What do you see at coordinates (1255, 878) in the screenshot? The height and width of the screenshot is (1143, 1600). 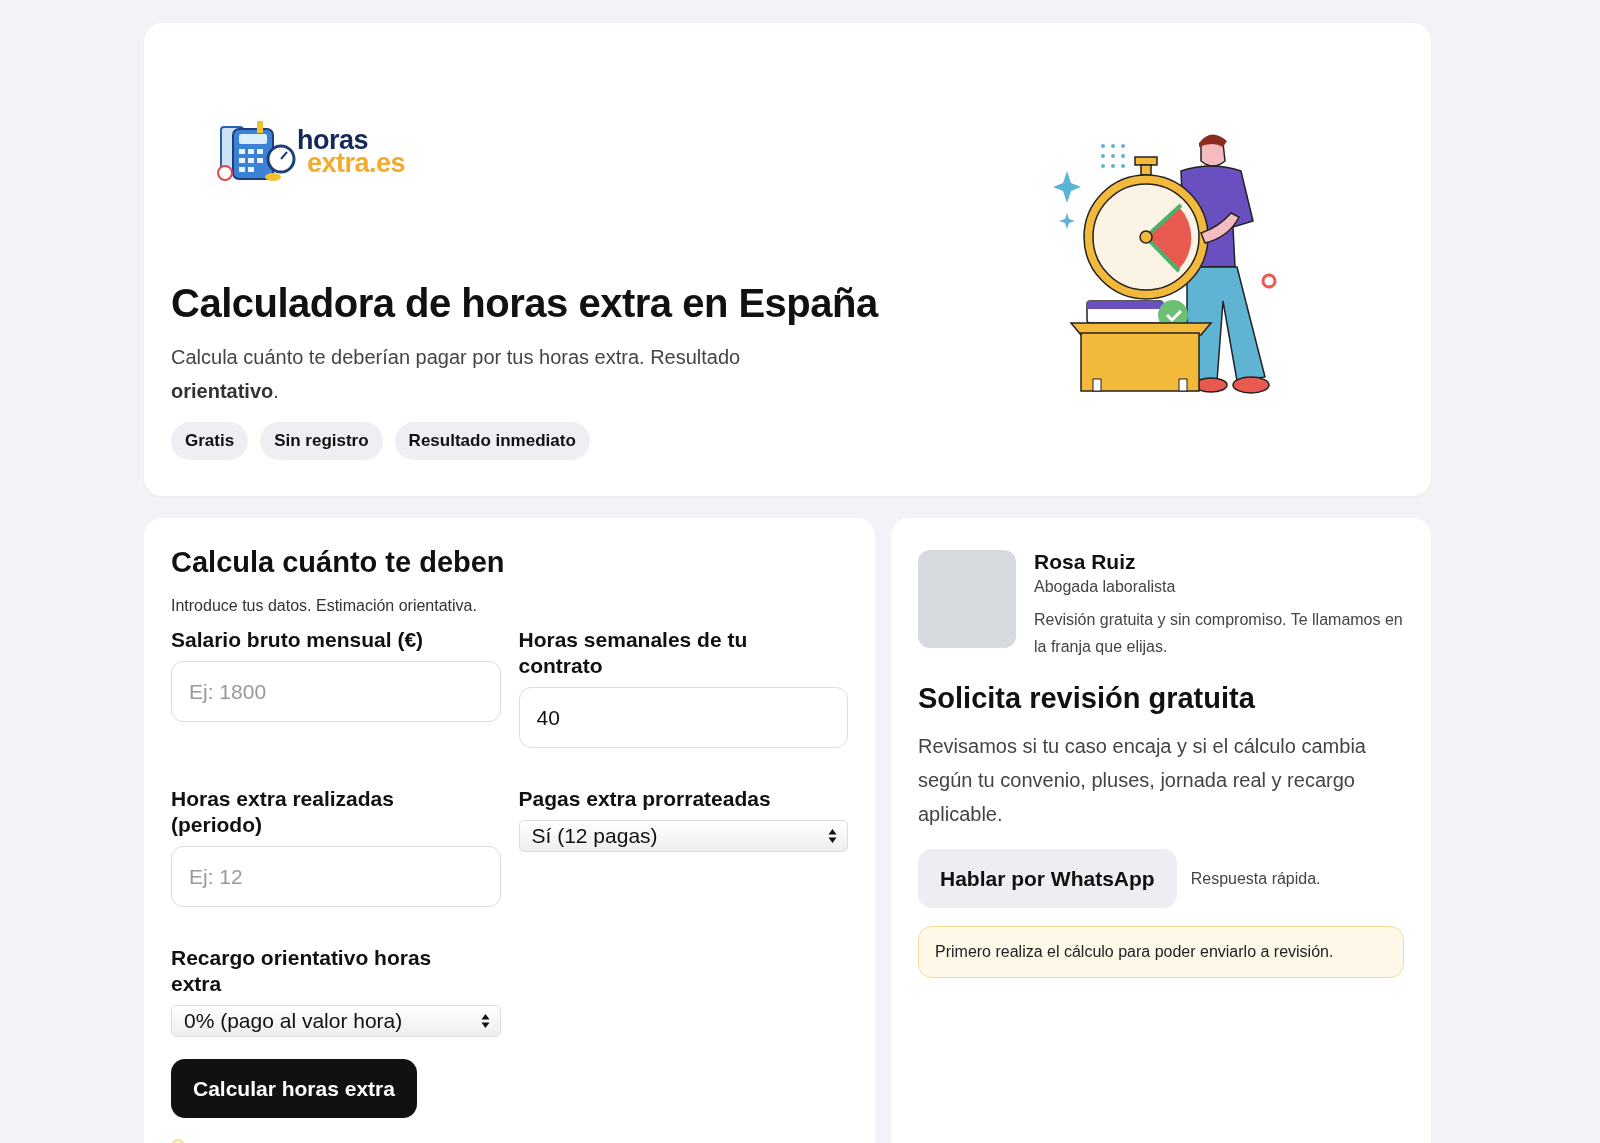 I see `response-note: Respuesta rápida.` at bounding box center [1255, 878].